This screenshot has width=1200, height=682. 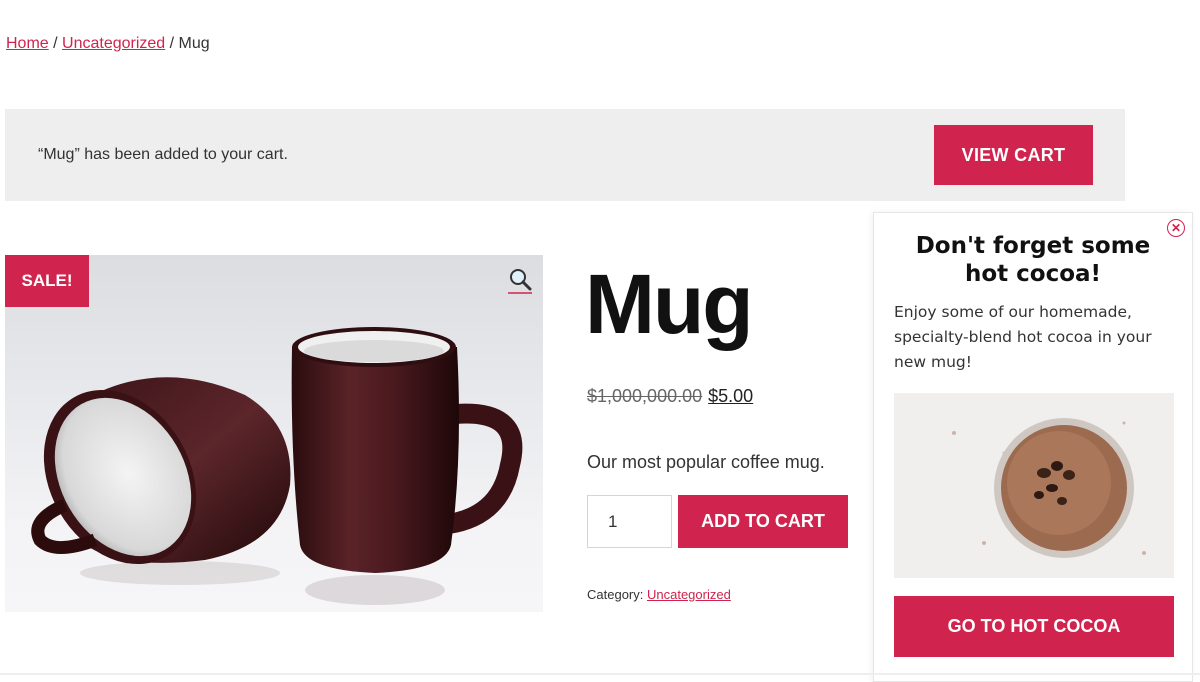 What do you see at coordinates (1034, 485) in the screenshot?
I see `hot-cocoa-image` at bounding box center [1034, 485].